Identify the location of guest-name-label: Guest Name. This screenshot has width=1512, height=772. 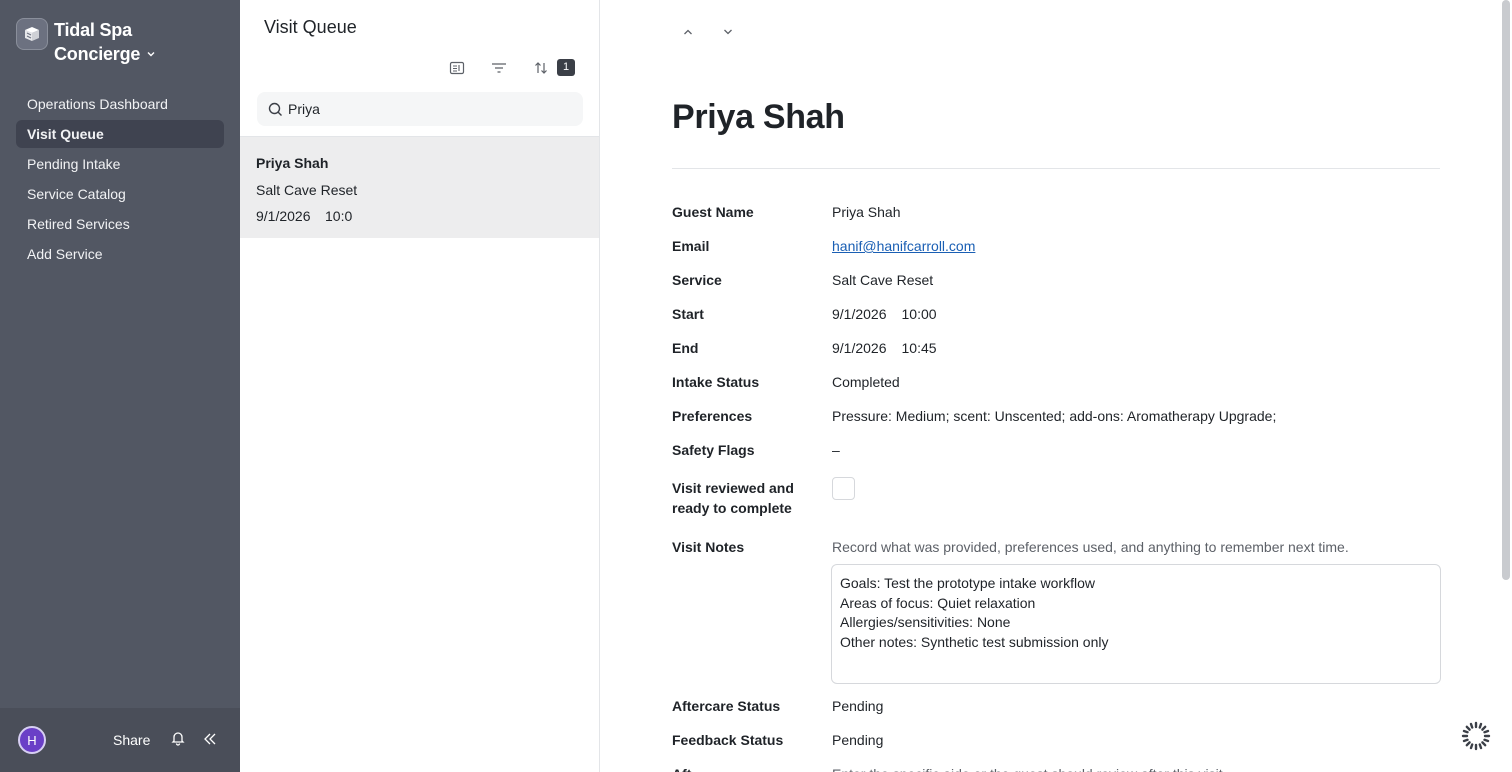
(713, 212).